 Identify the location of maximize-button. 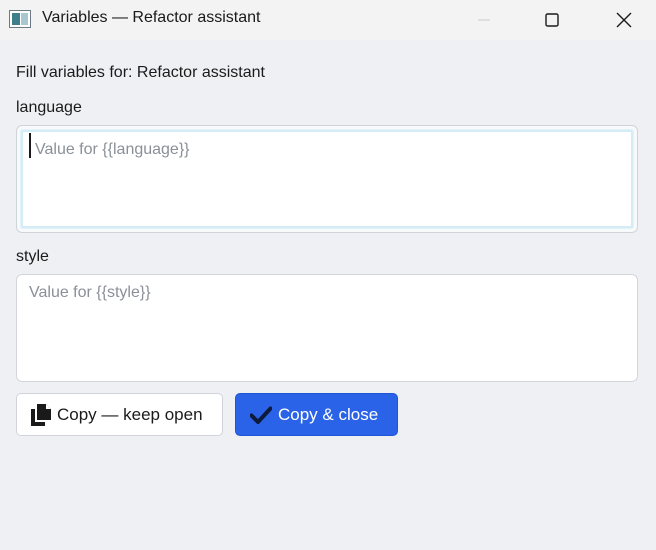
(552, 20).